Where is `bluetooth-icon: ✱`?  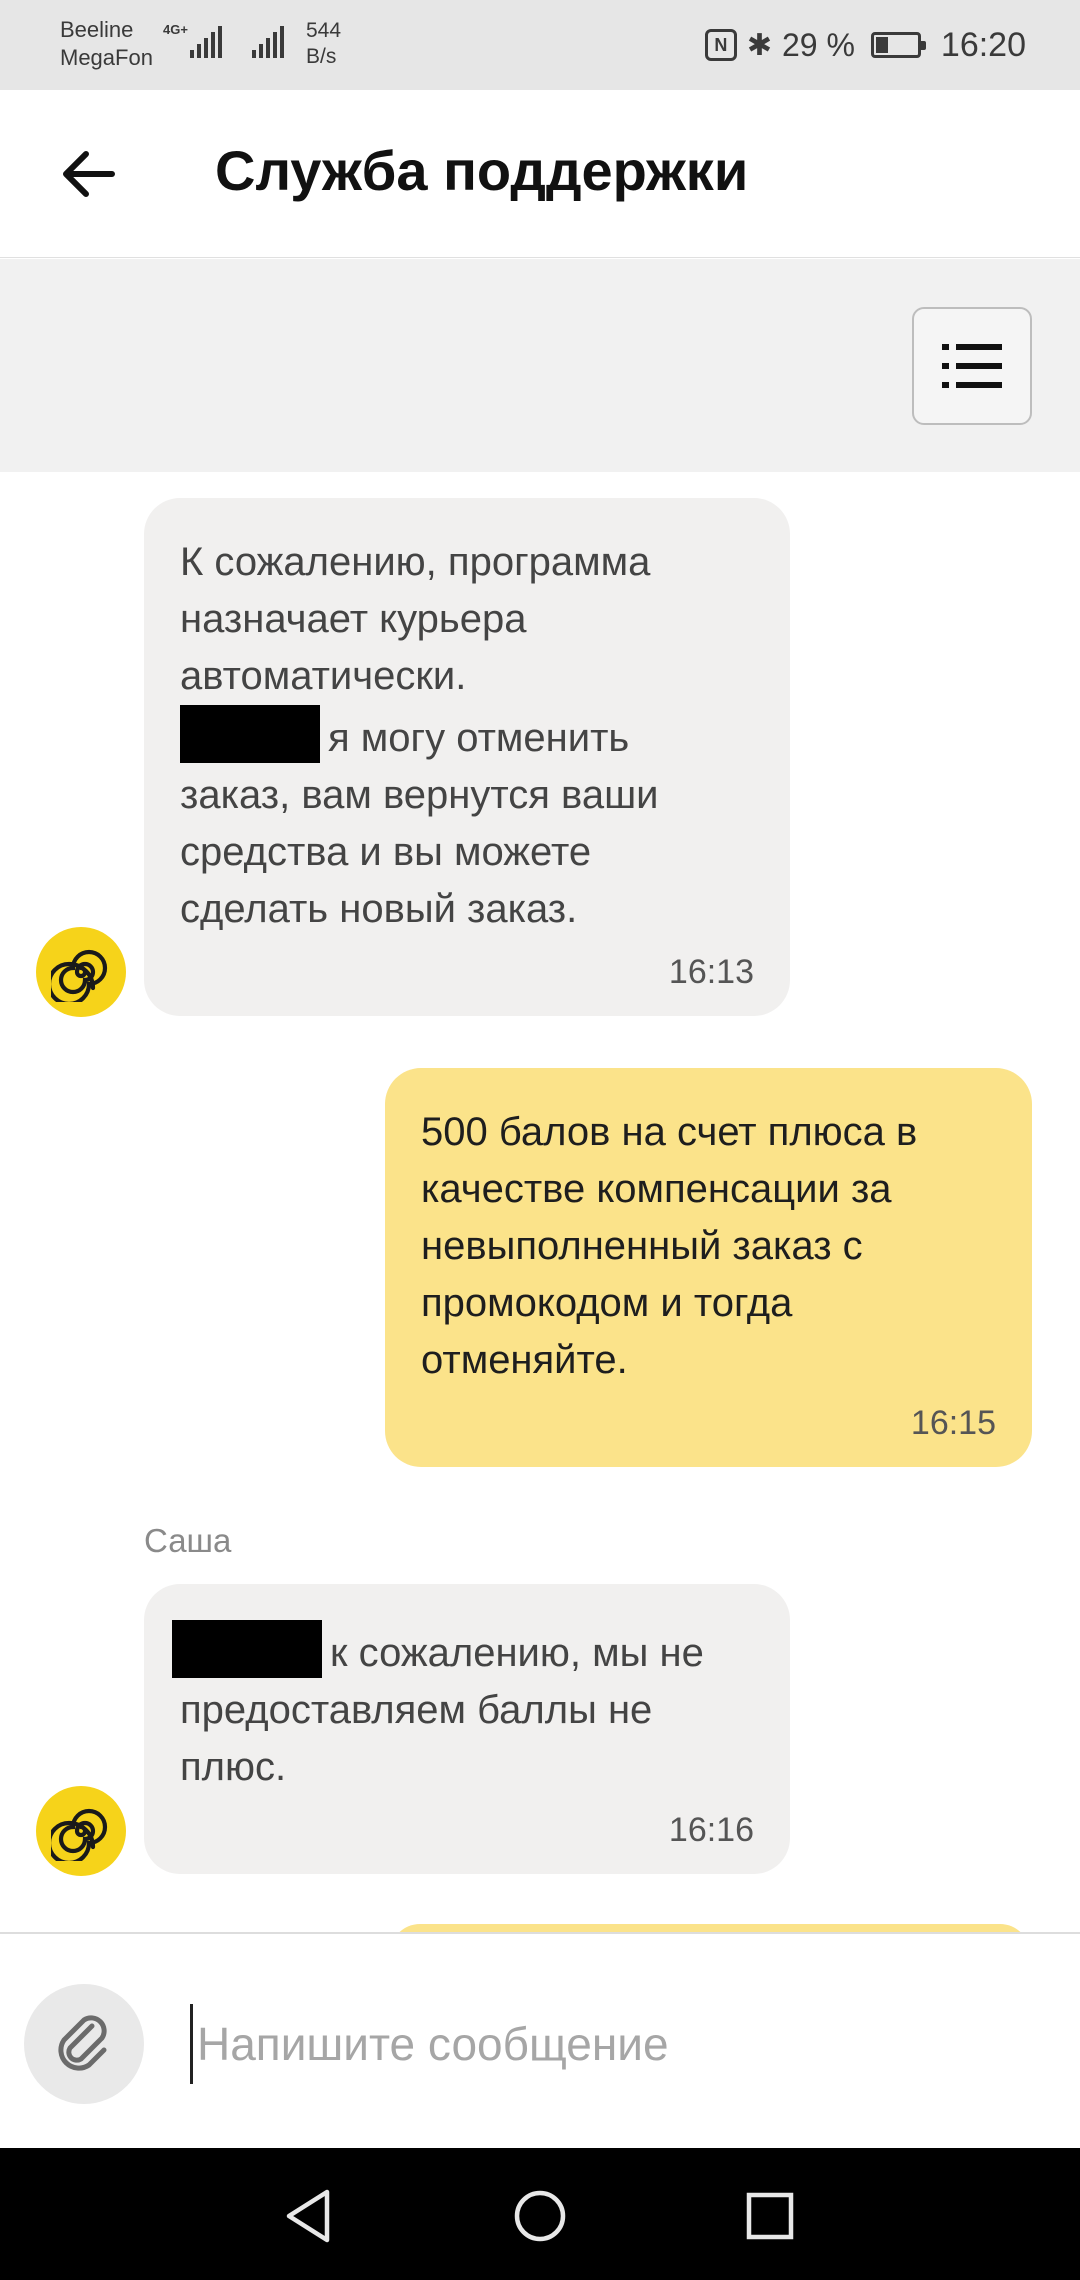
bluetooth-icon: ✱ is located at coordinates (759, 45).